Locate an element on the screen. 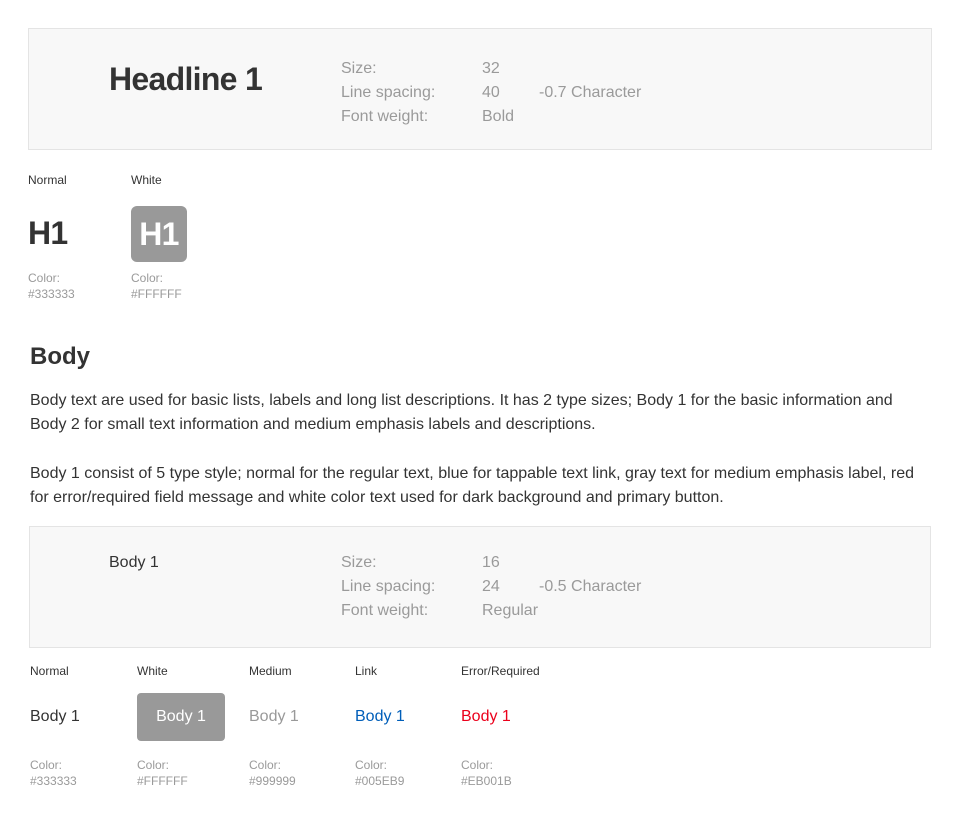 This screenshot has width=960, height=832. size-value: 16 is located at coordinates (491, 562).